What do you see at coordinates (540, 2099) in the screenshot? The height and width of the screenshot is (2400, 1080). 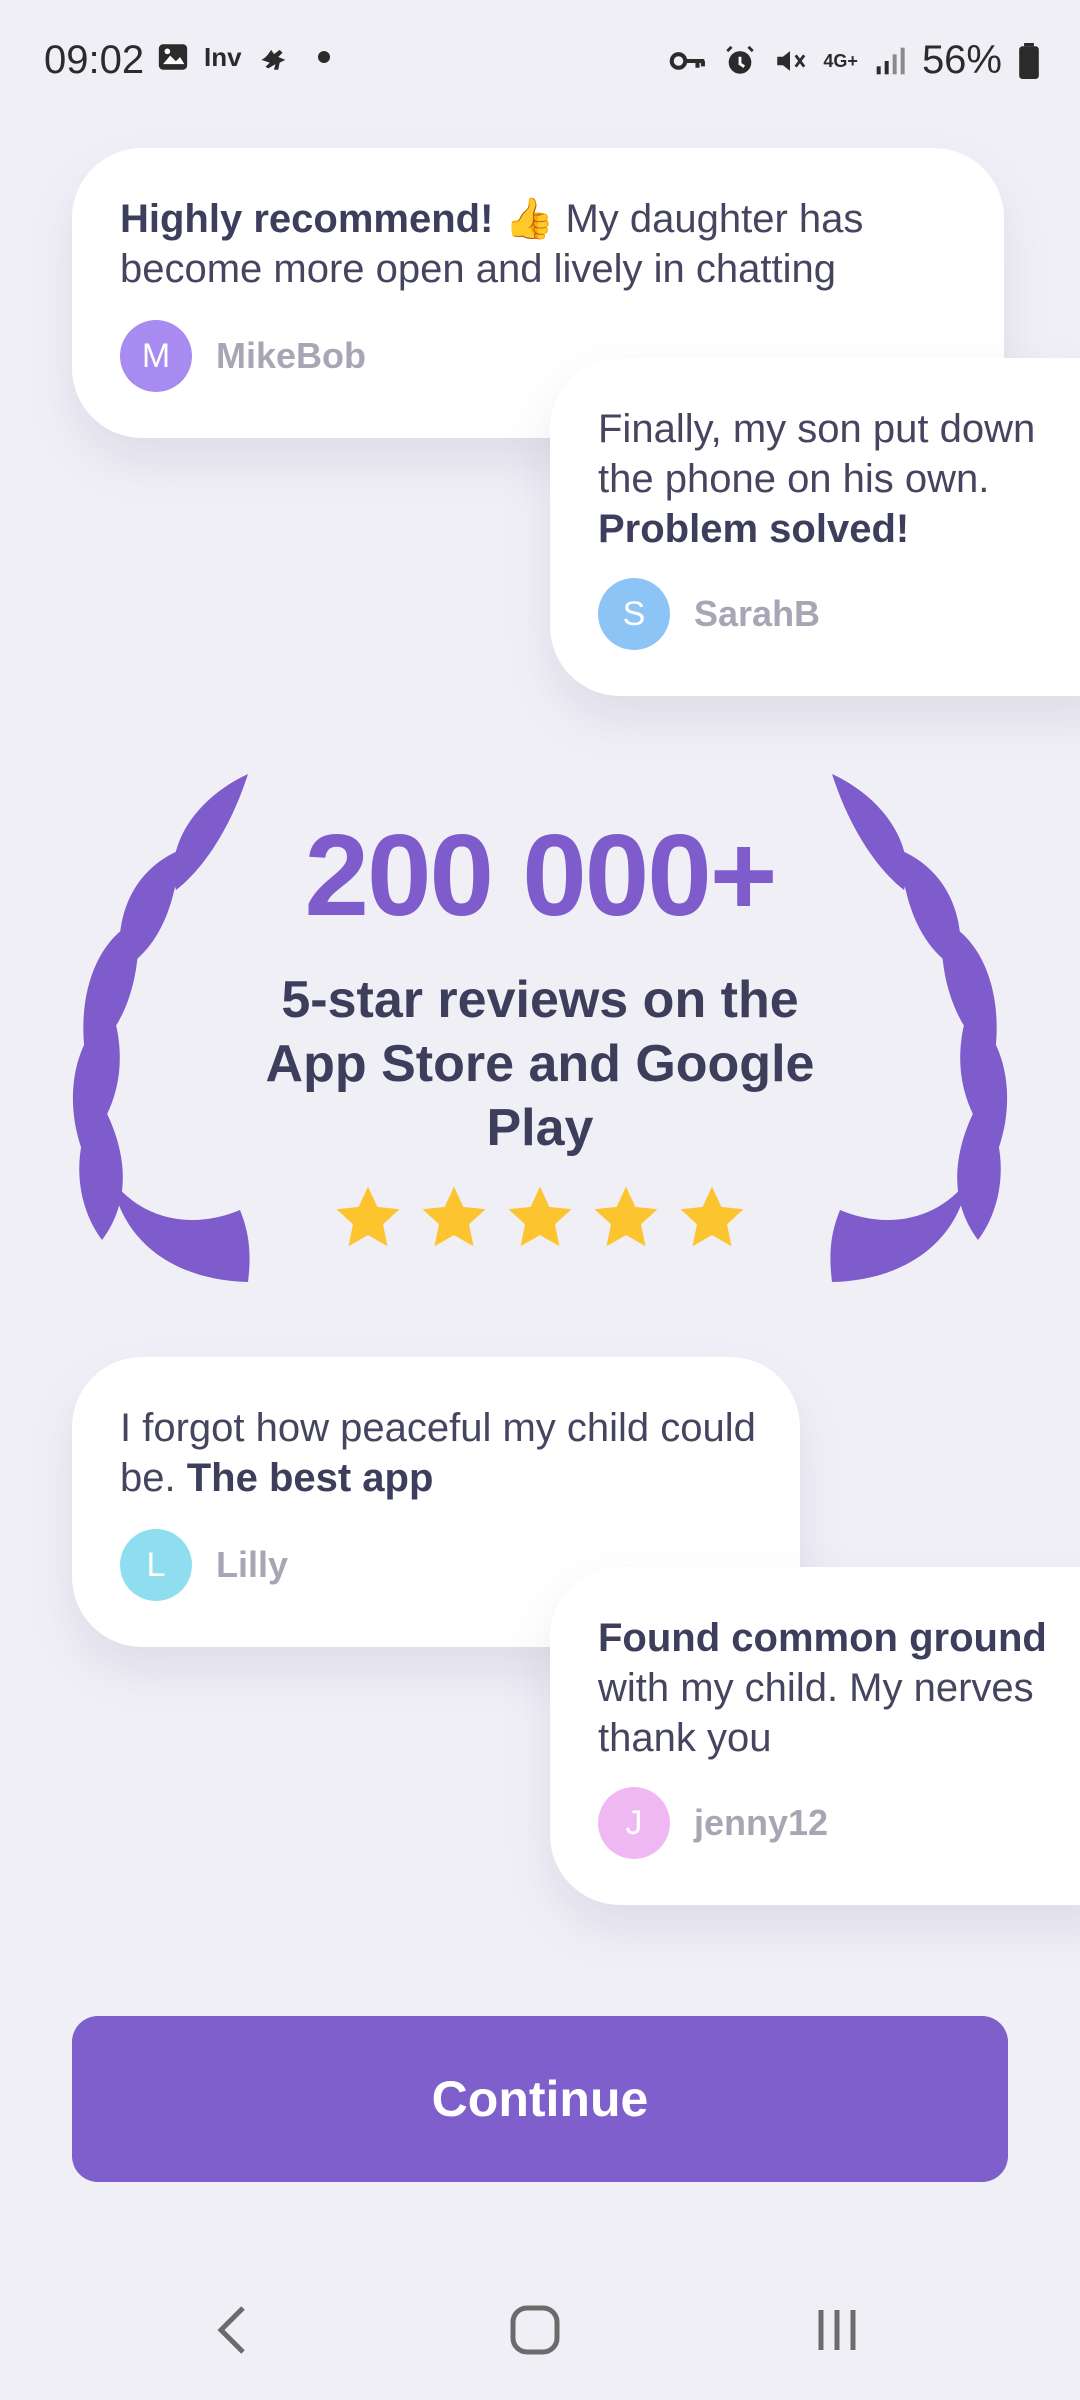 I see `continue-button: Continue` at bounding box center [540, 2099].